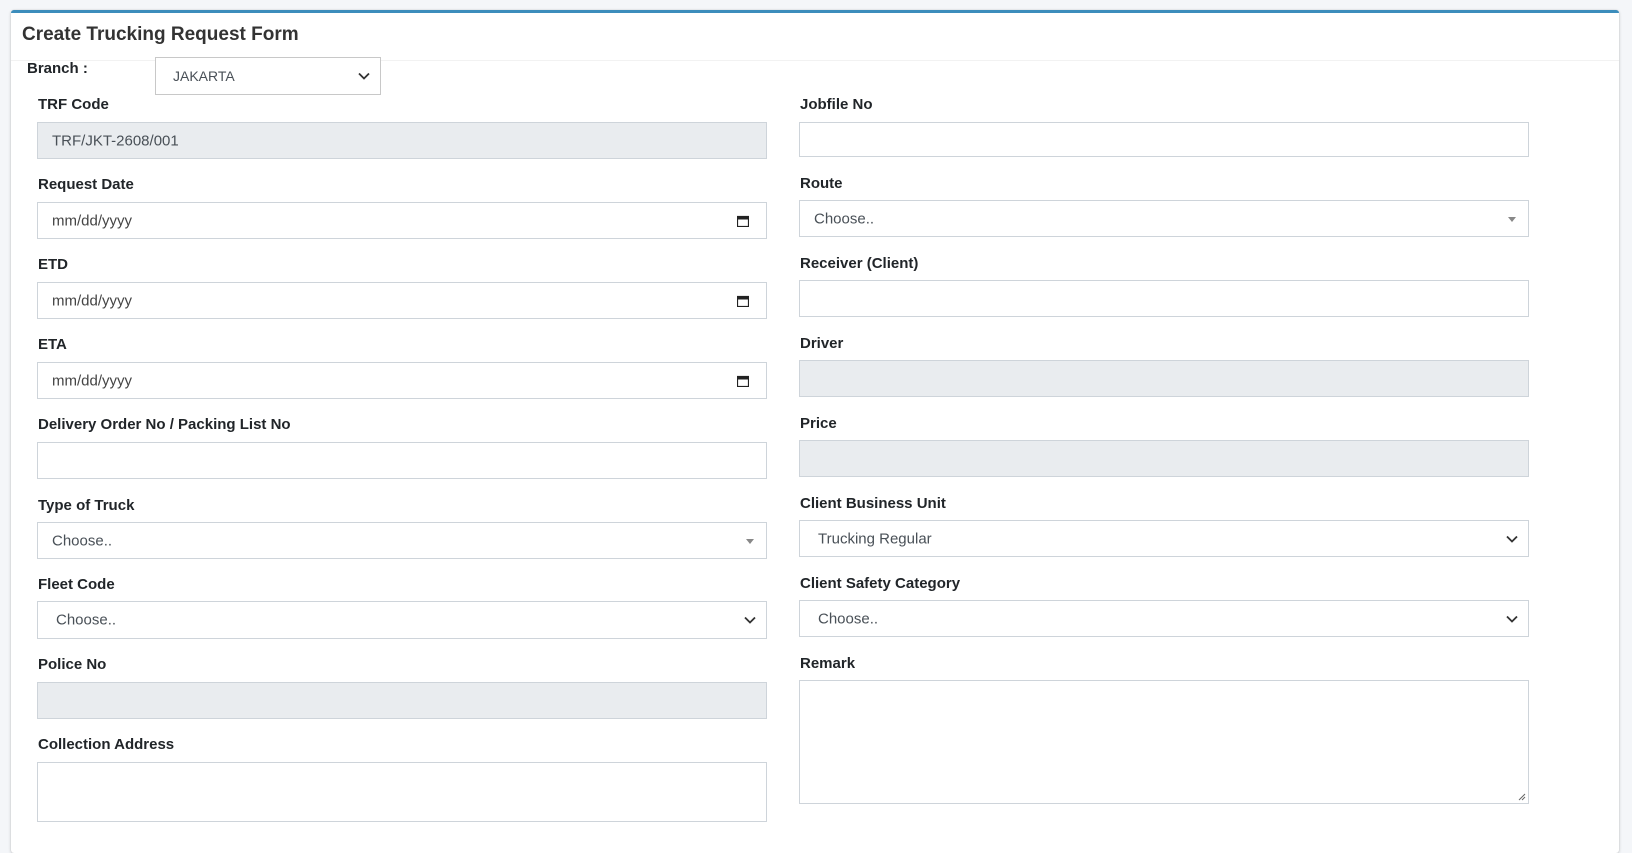  Describe the element at coordinates (402, 380) in the screenshot. I see `eta-input: mm/dd/yyyy` at that location.